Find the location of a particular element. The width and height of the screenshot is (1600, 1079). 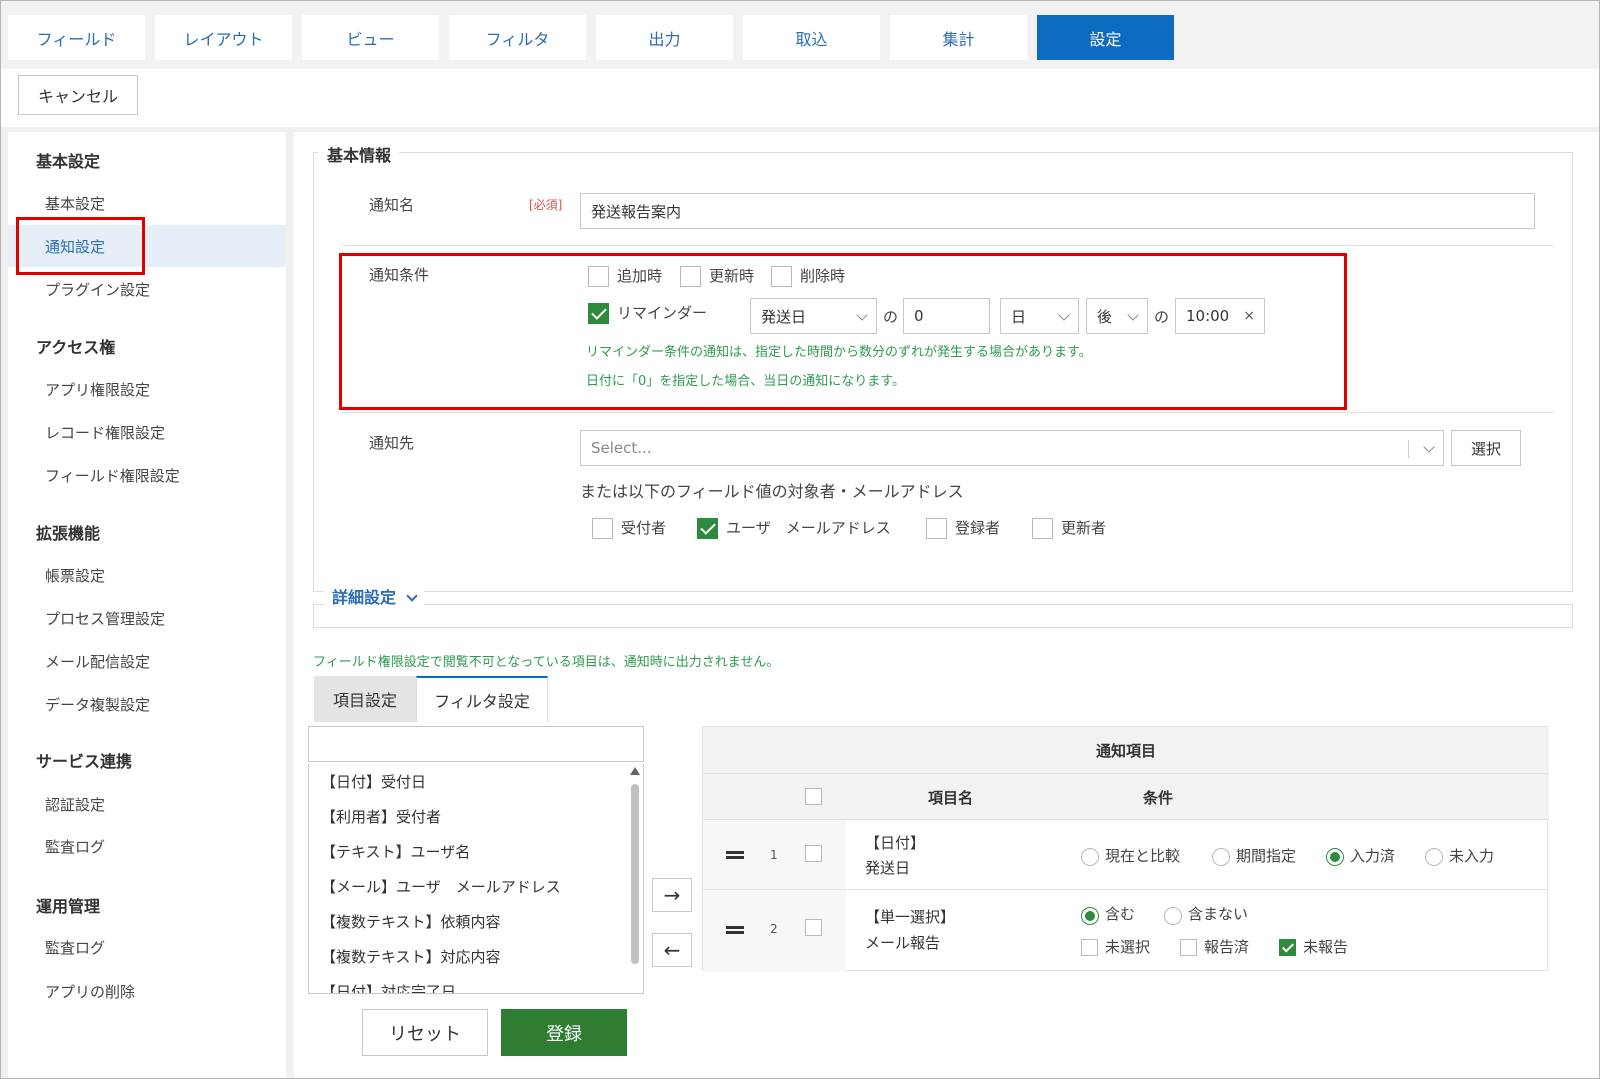

radio-not-contains is located at coordinates (1173, 916).